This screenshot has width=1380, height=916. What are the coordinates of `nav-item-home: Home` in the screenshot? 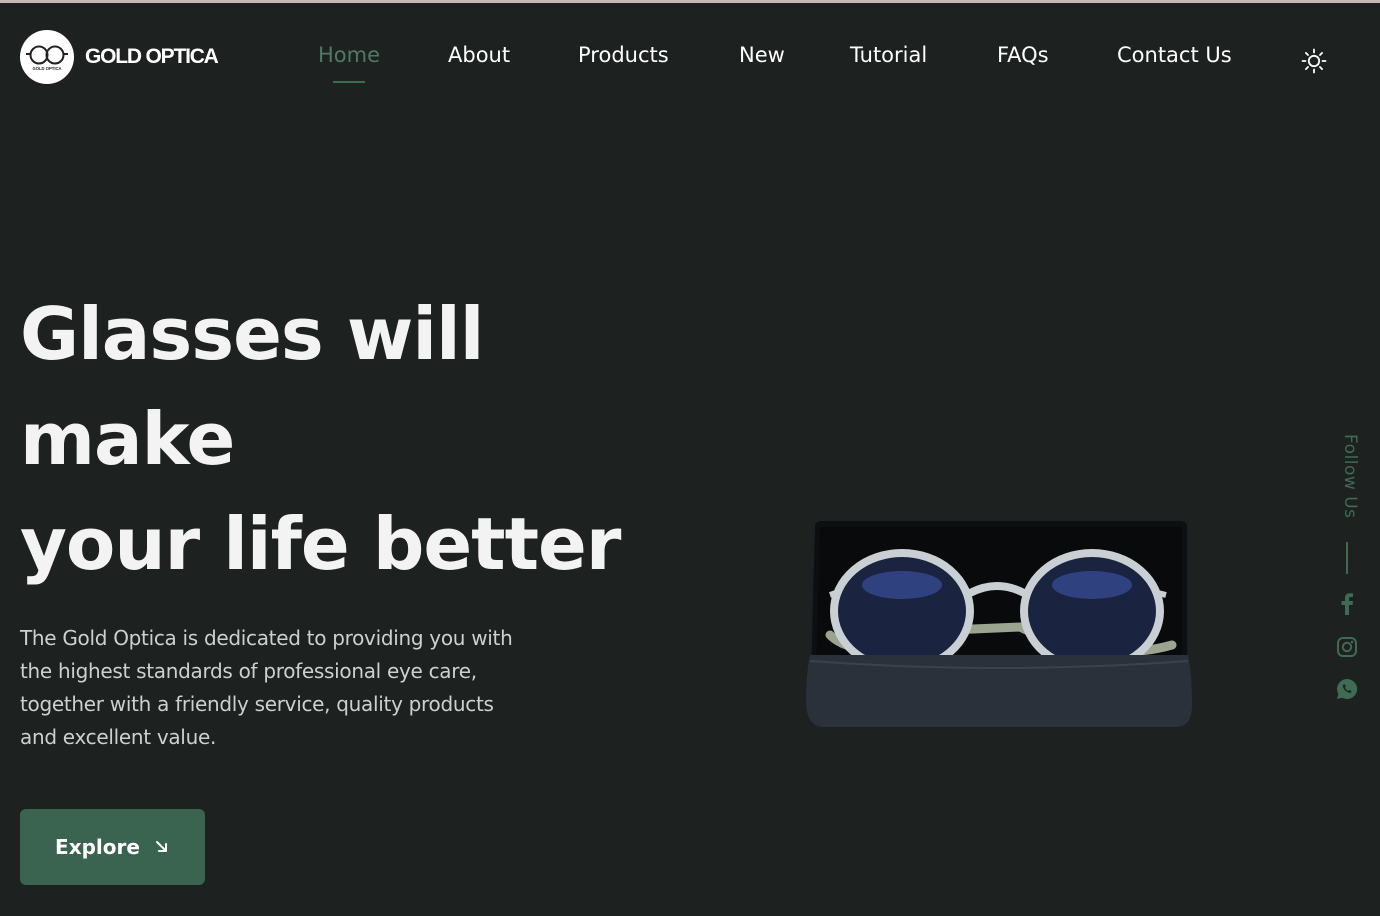 It's located at (349, 63).